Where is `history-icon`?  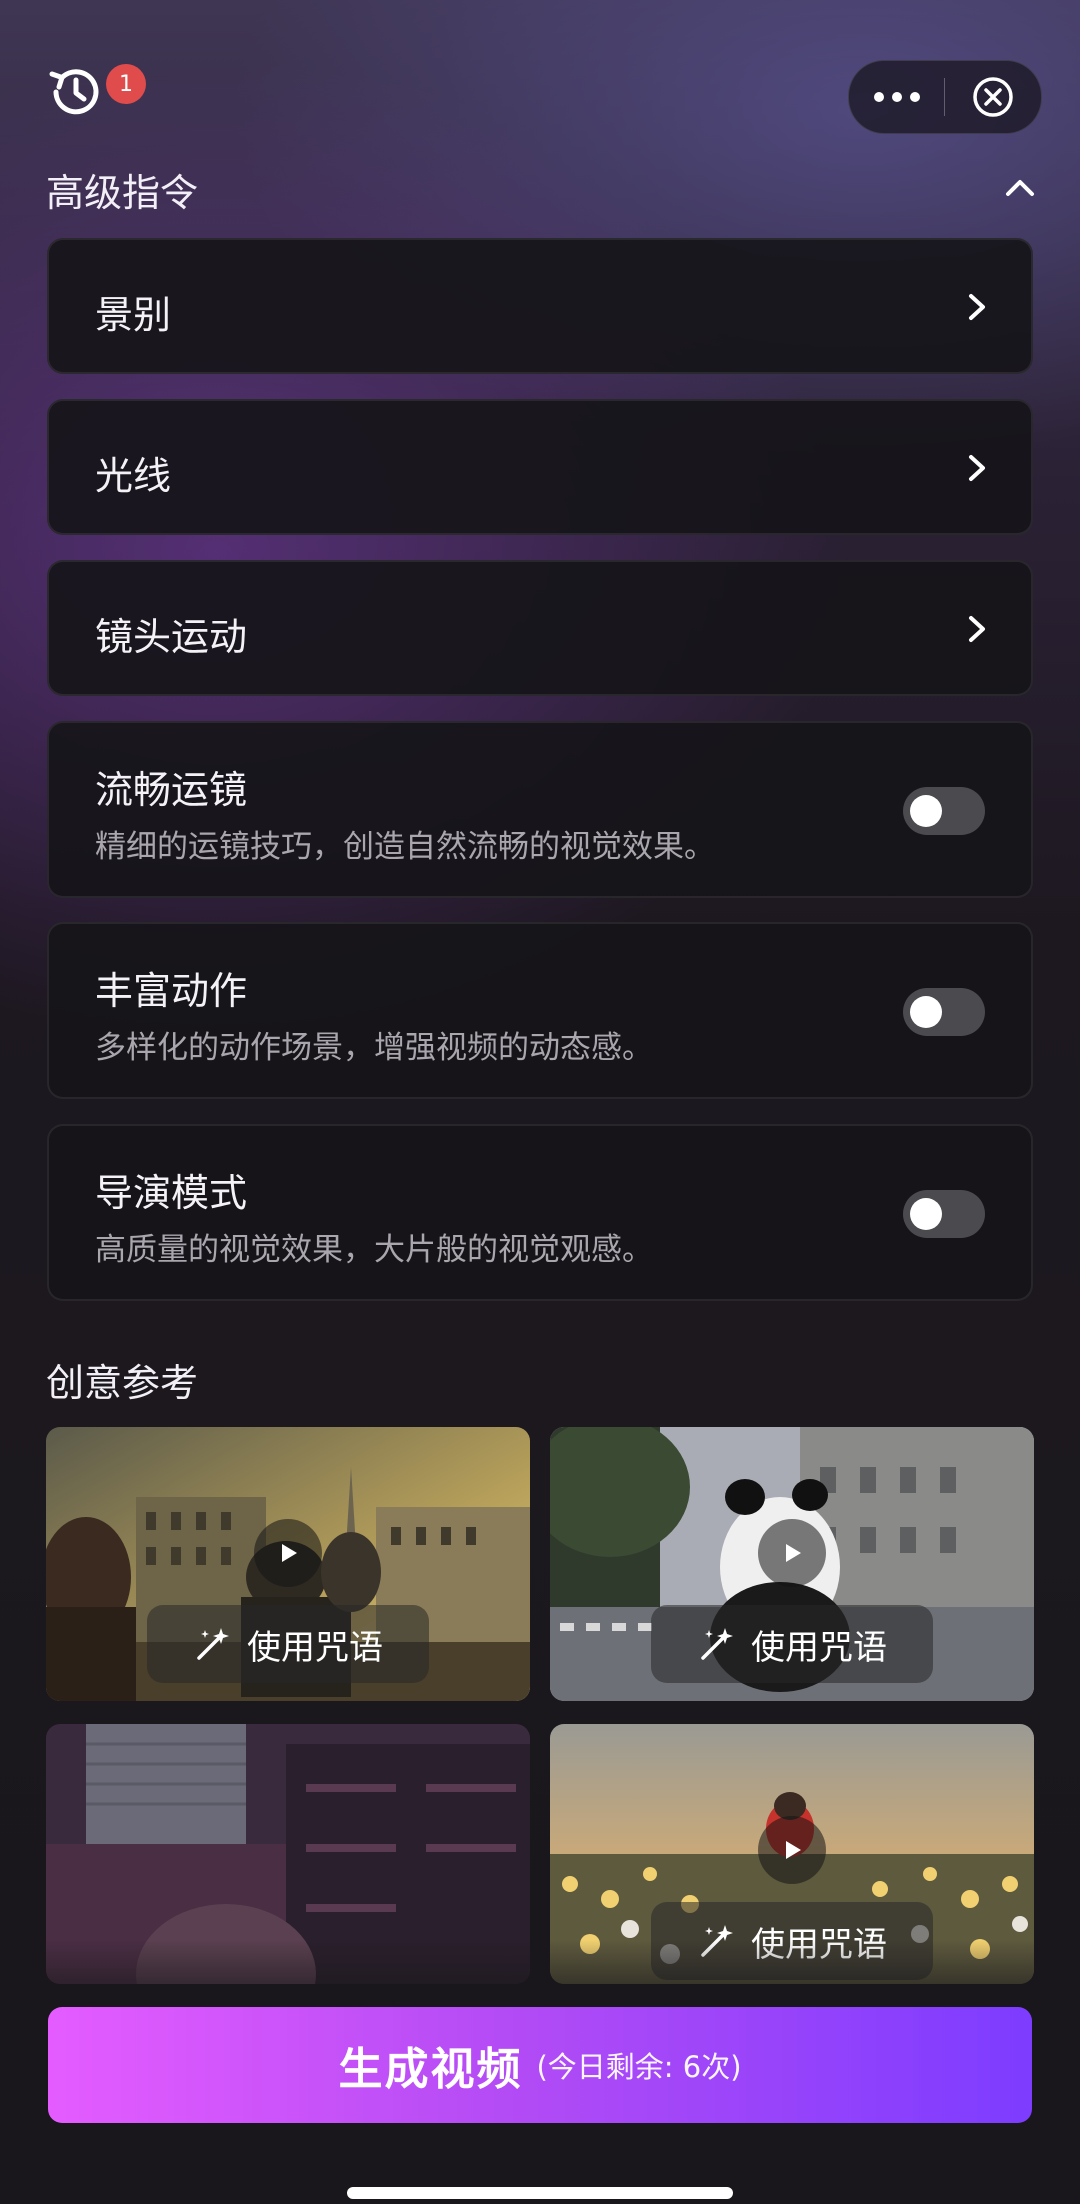
history-icon is located at coordinates (76, 92).